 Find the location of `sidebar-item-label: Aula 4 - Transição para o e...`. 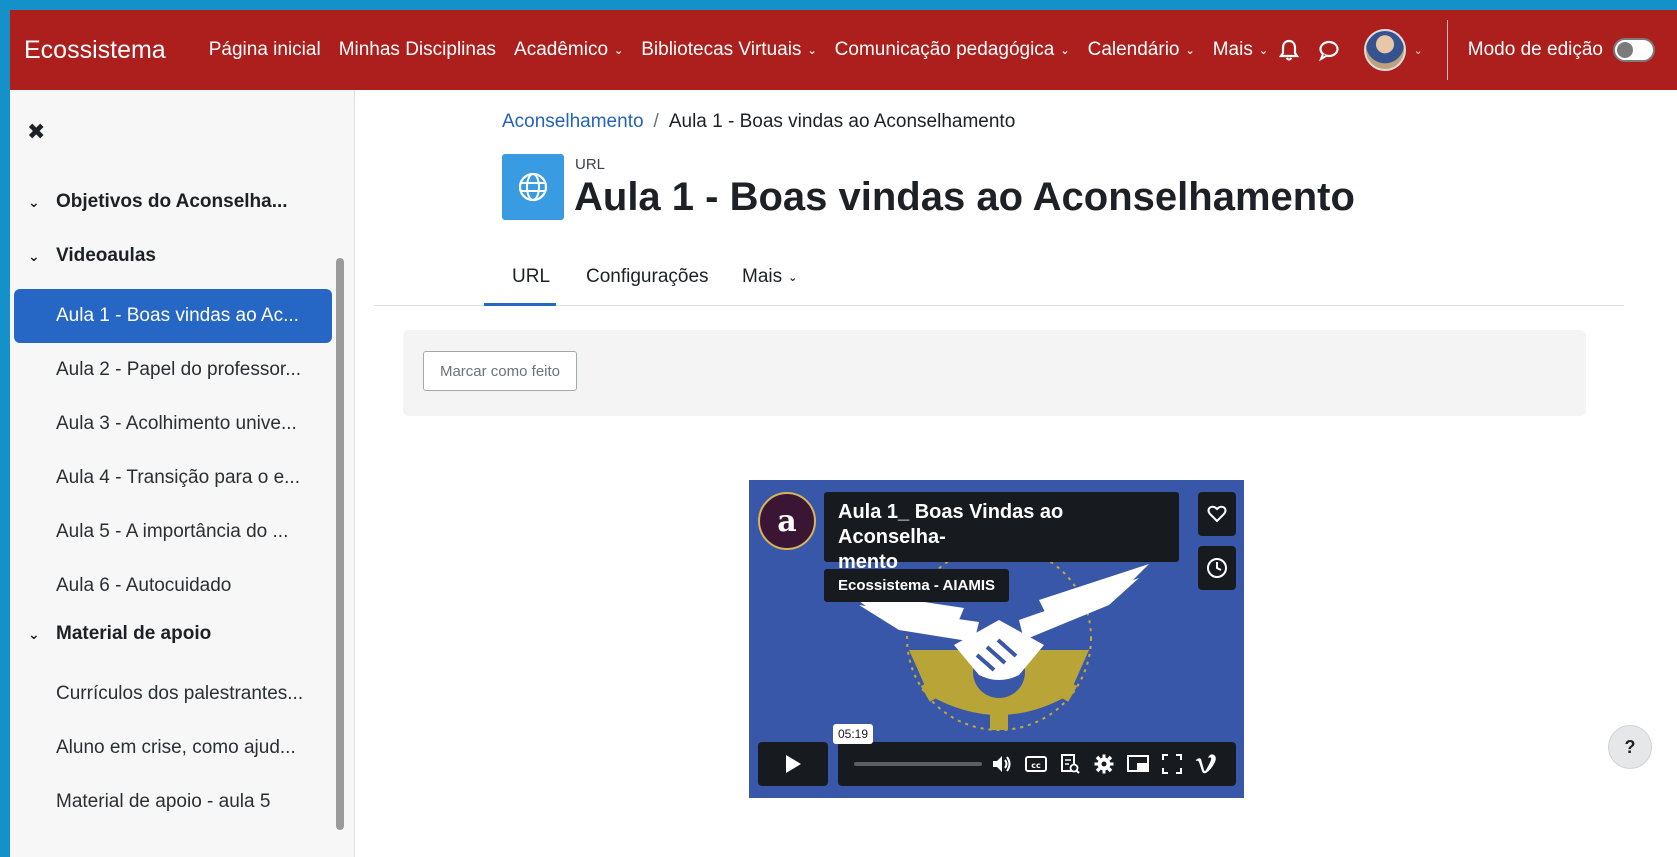

sidebar-item-label: Aula 4 - Transição para o e... is located at coordinates (178, 477).